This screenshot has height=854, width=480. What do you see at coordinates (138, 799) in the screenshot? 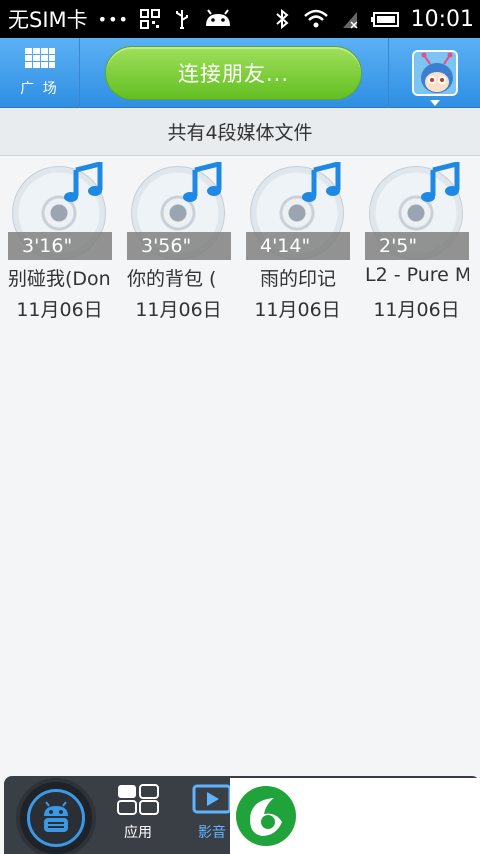
I see `apps-icon` at bounding box center [138, 799].